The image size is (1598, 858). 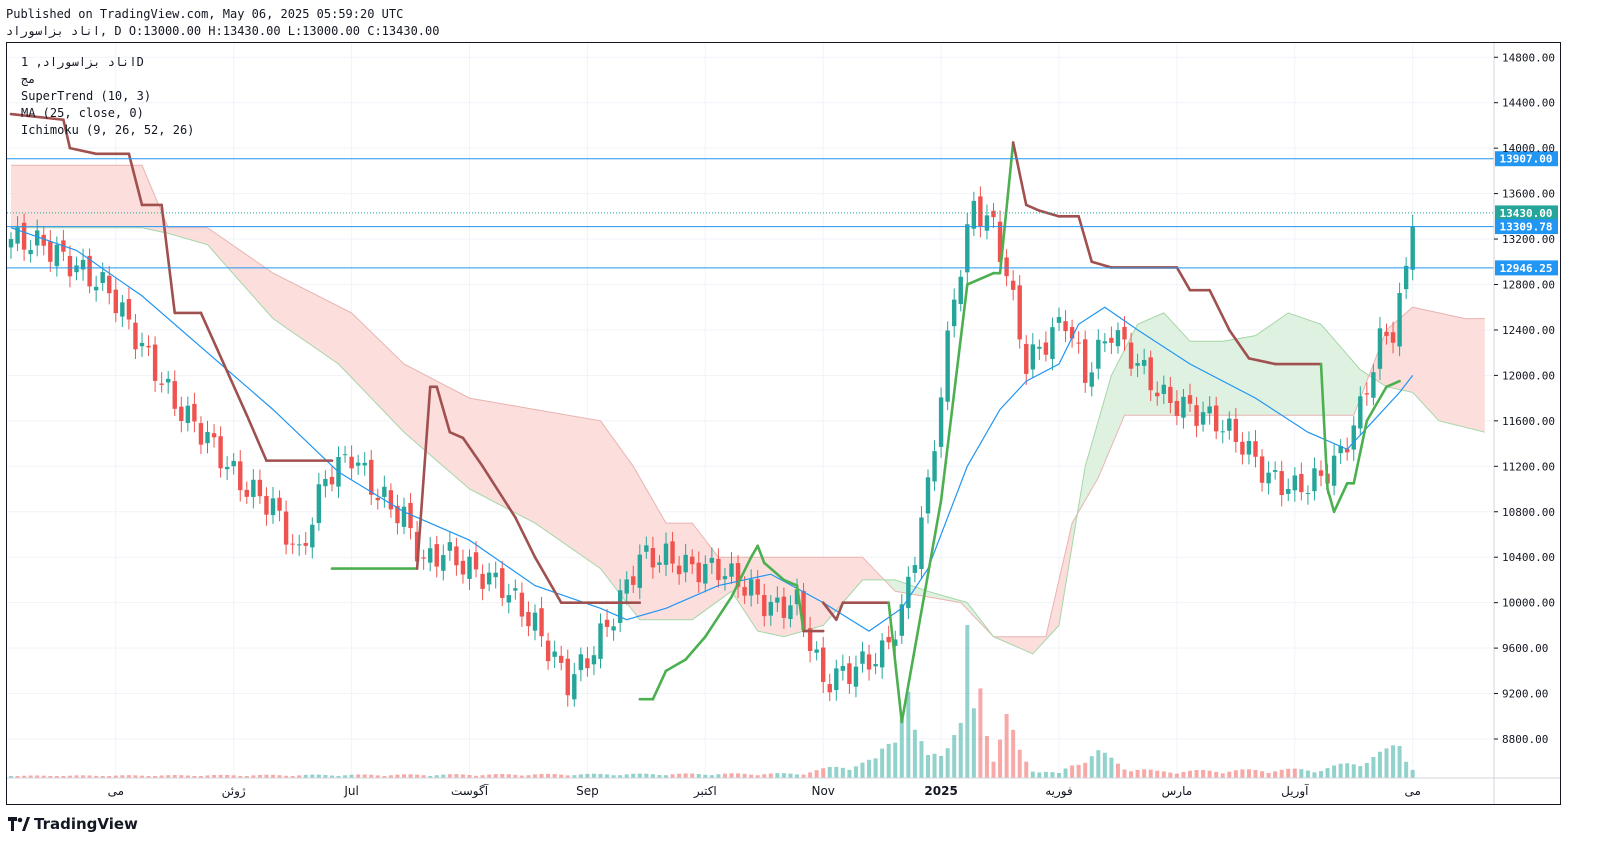 What do you see at coordinates (1528, 512) in the screenshot?
I see `y-tick-label: 10800.00` at bounding box center [1528, 512].